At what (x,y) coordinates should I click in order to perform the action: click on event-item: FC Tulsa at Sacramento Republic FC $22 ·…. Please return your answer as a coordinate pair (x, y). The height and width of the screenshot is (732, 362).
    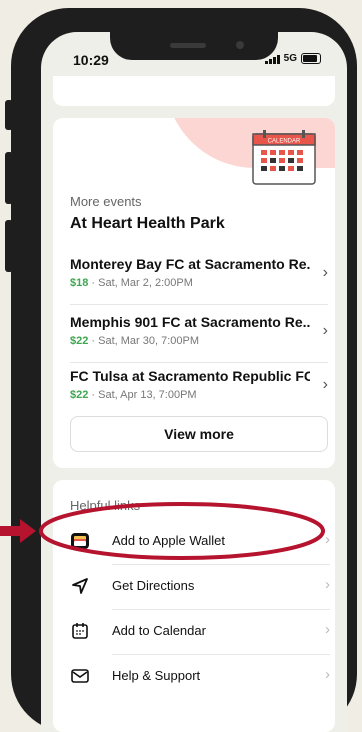
    Looking at the image, I should click on (199, 394).